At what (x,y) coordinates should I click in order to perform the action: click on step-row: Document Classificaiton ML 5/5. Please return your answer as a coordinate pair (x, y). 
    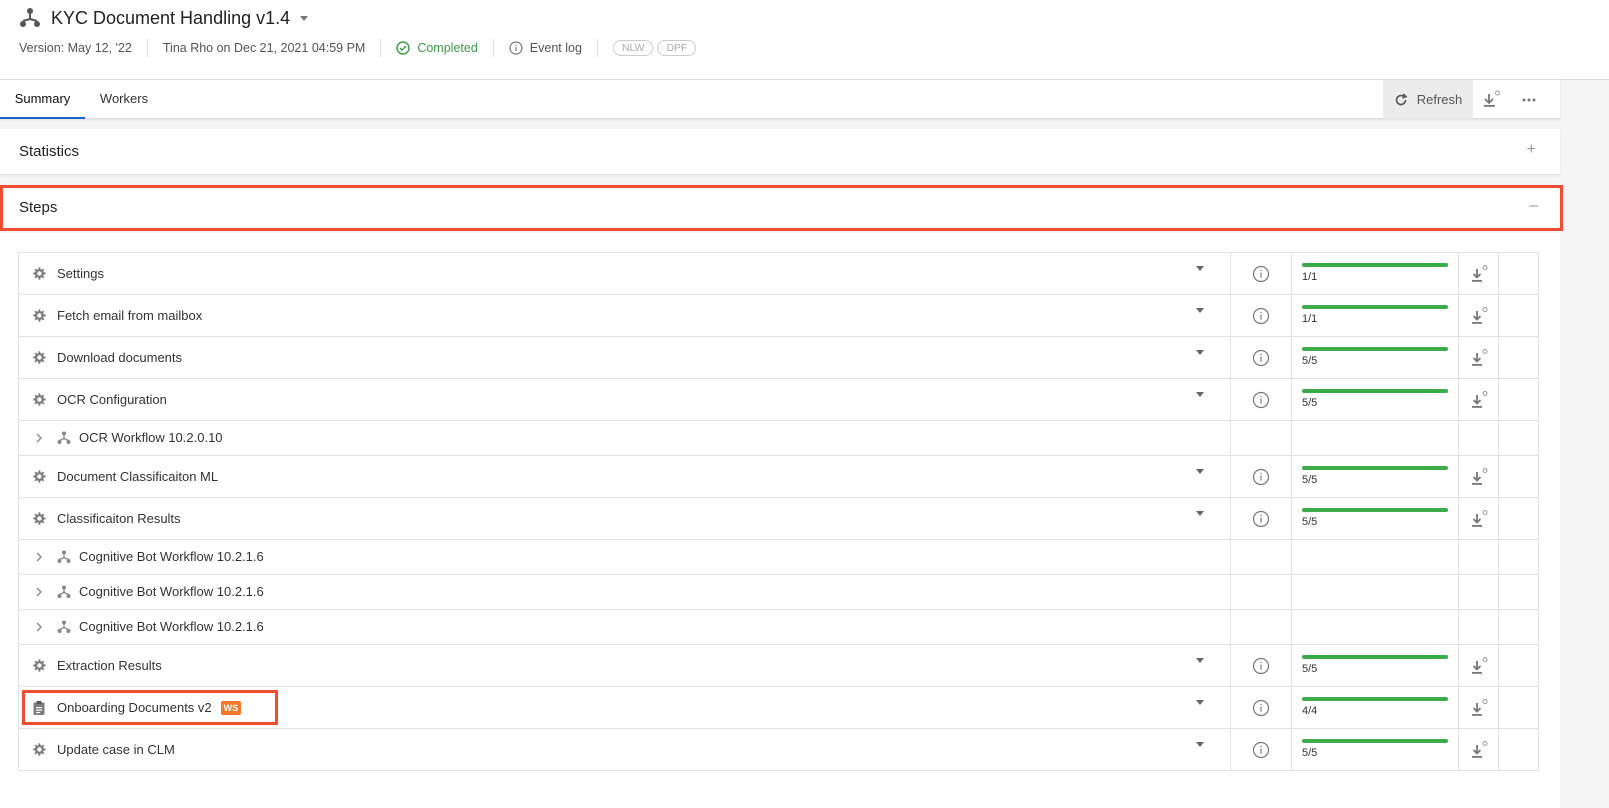
    Looking at the image, I should click on (778, 477).